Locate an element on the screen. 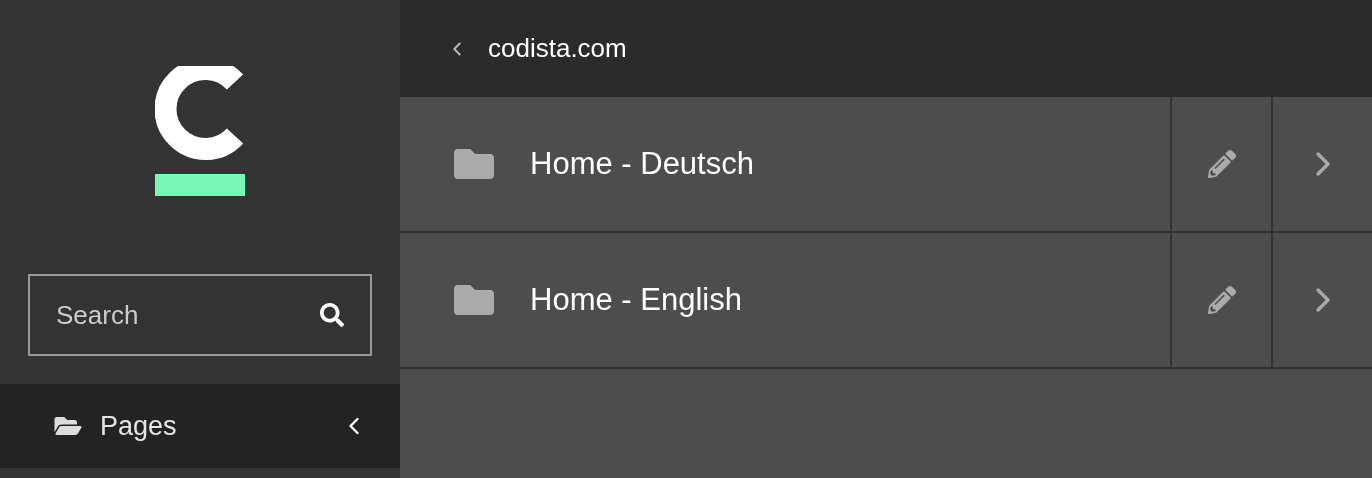 The width and height of the screenshot is (1372, 478). nav-label: Pages is located at coordinates (139, 426).